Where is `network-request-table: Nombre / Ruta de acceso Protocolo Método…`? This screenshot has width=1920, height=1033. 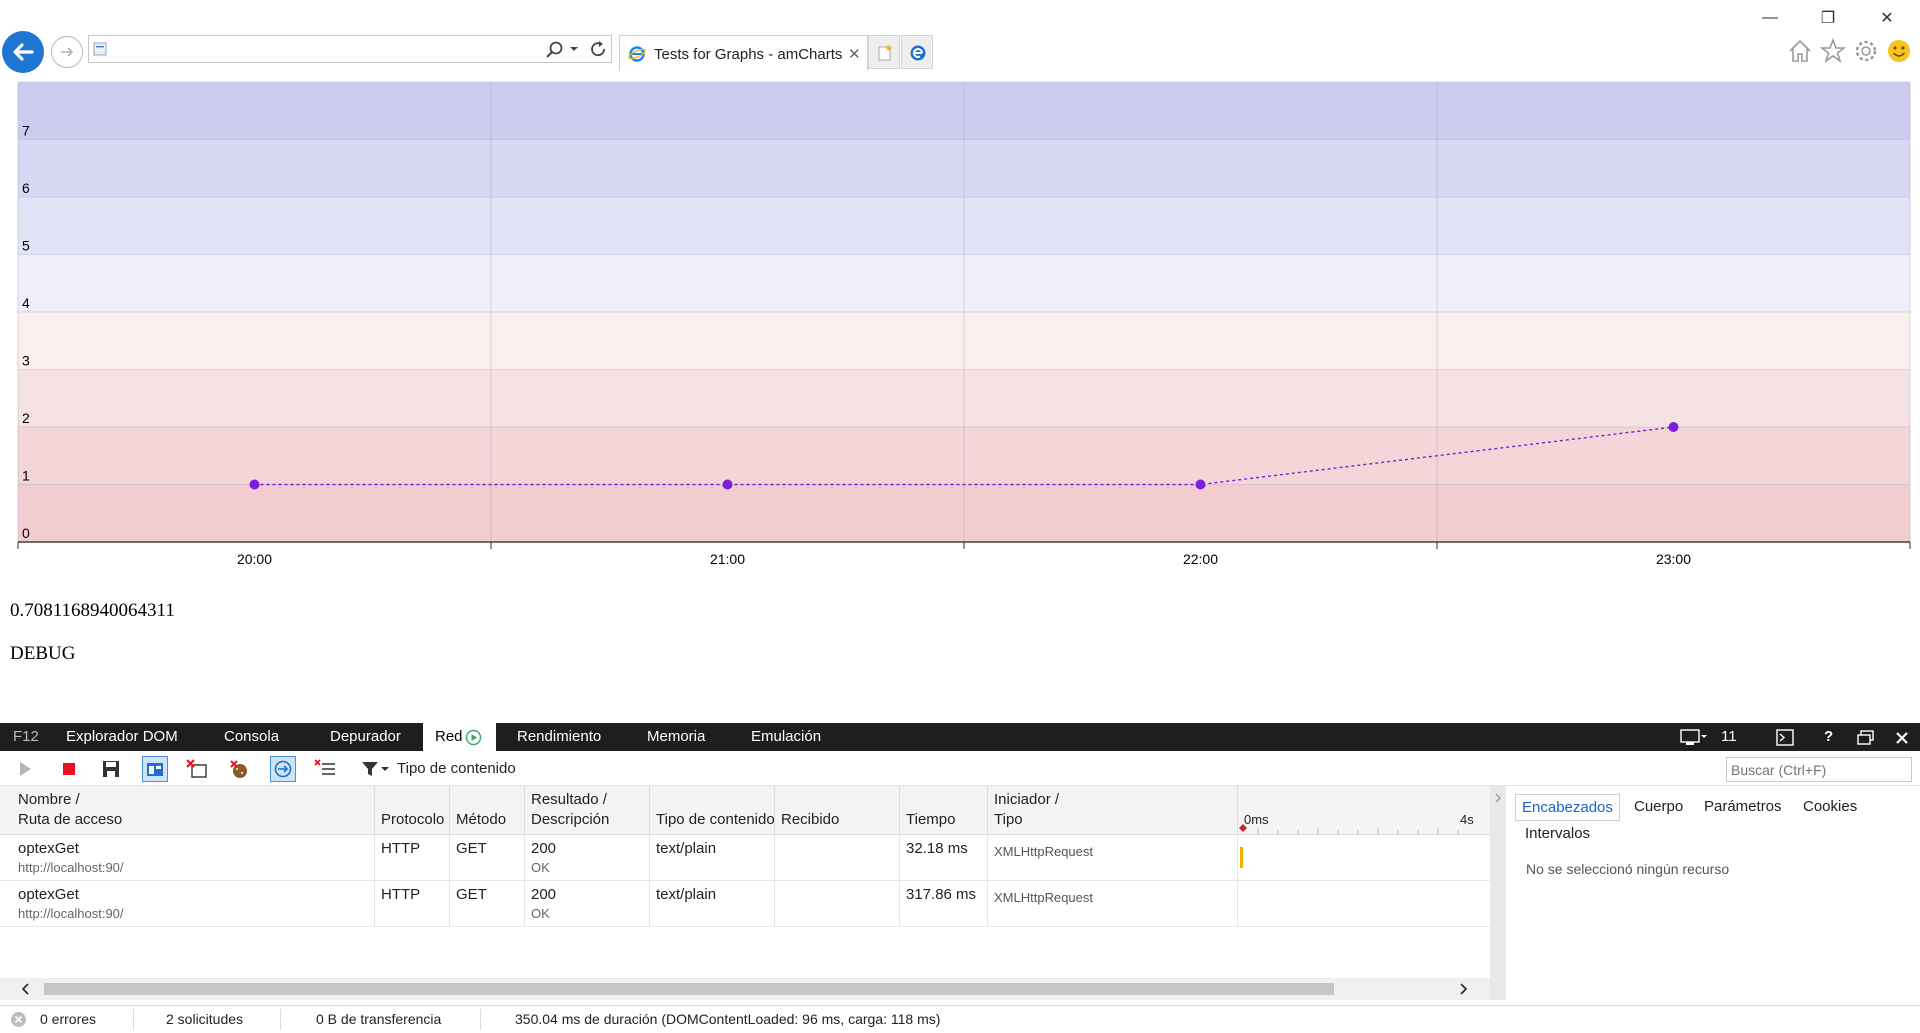
network-request-table: Nombre / Ruta de acceso Protocolo Método… is located at coordinates (745, 881).